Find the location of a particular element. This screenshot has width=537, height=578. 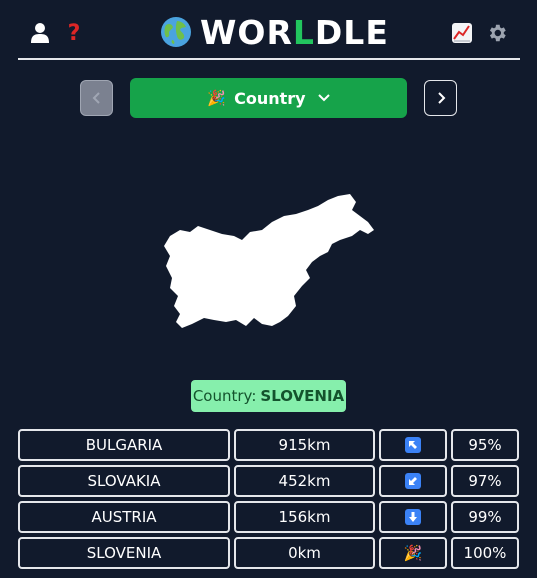

guess-direction: 🎉 is located at coordinates (413, 553).